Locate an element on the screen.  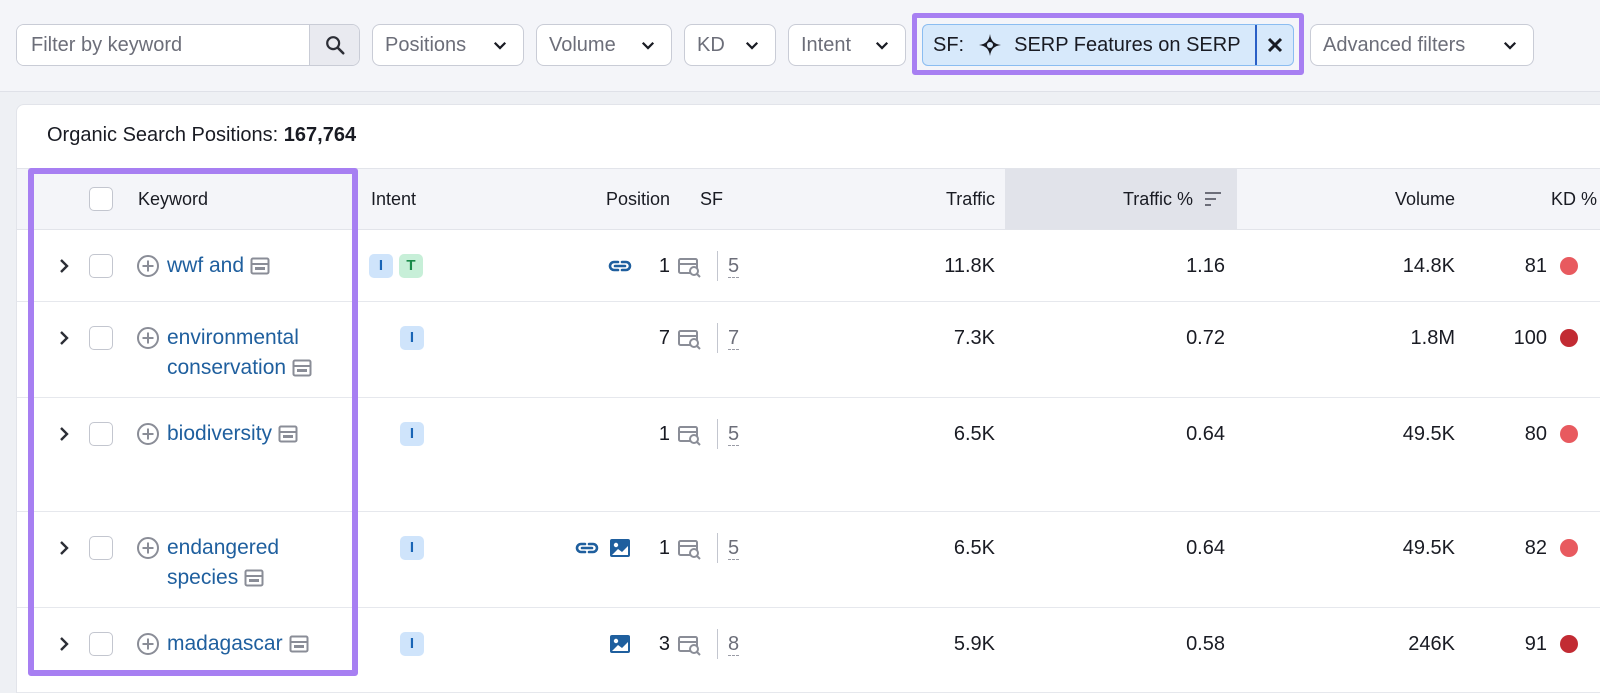
sf-count: 7 is located at coordinates (734, 338).